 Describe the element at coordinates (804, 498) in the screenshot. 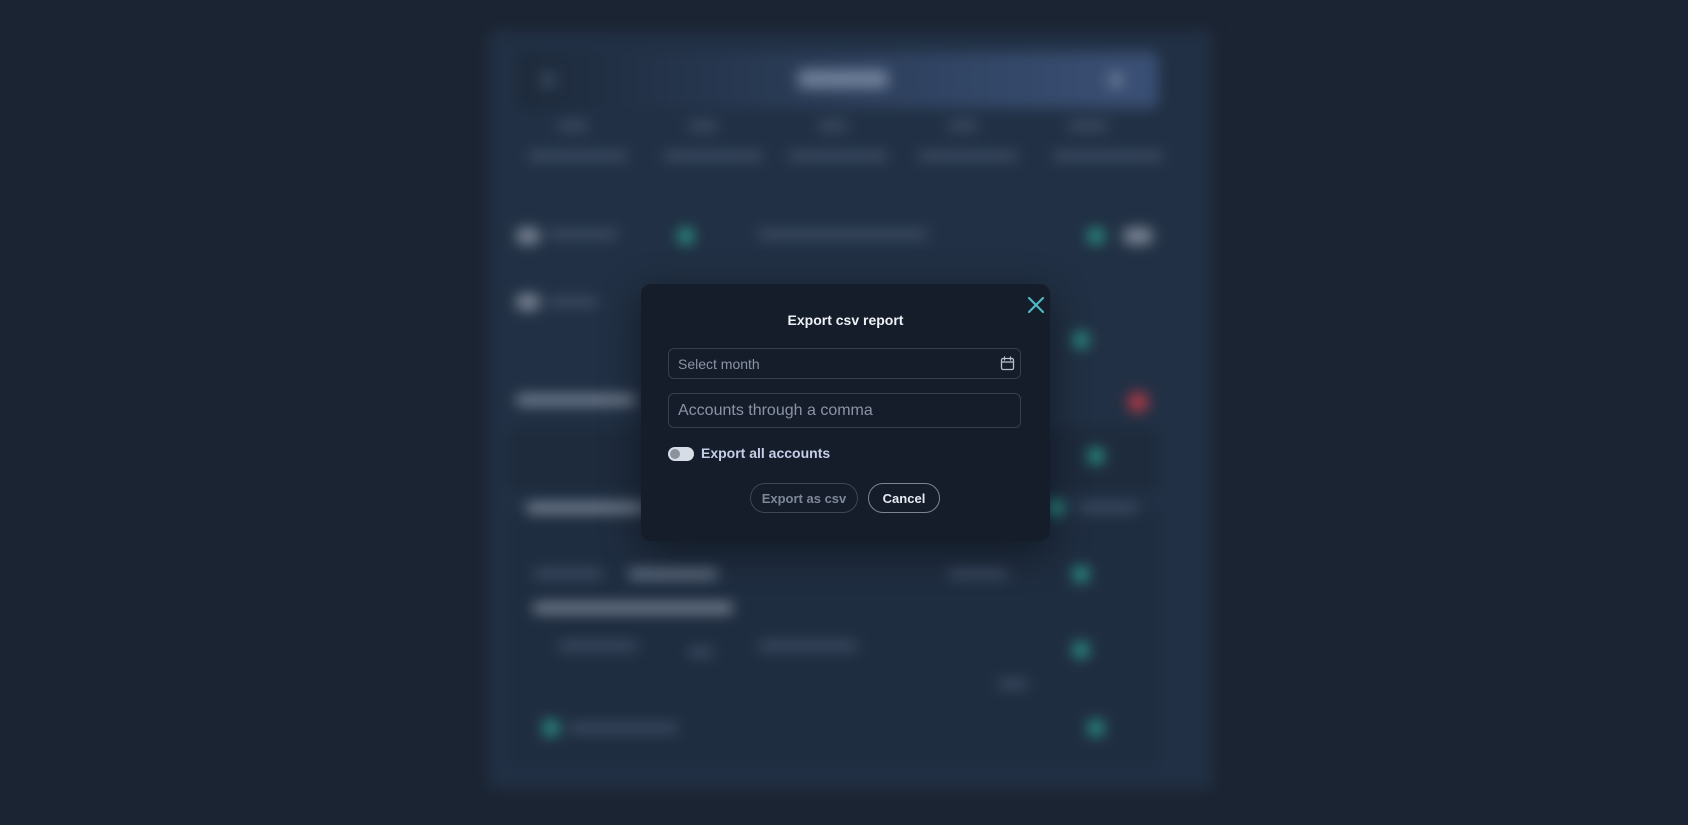

I see `export-as-csv-button: Export as csv` at that location.